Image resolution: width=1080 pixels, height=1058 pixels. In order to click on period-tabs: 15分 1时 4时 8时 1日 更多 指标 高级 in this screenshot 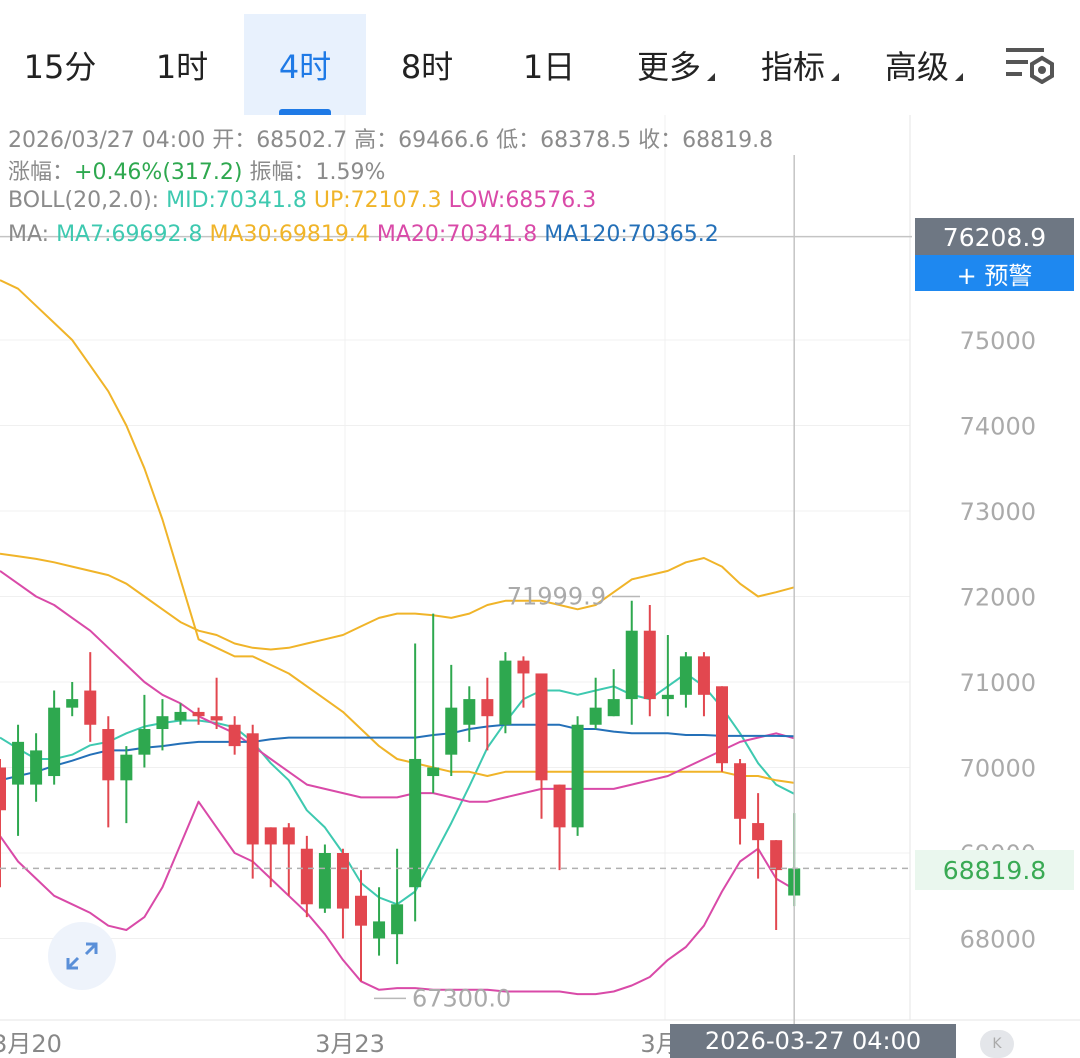, I will do `click(540, 57)`.